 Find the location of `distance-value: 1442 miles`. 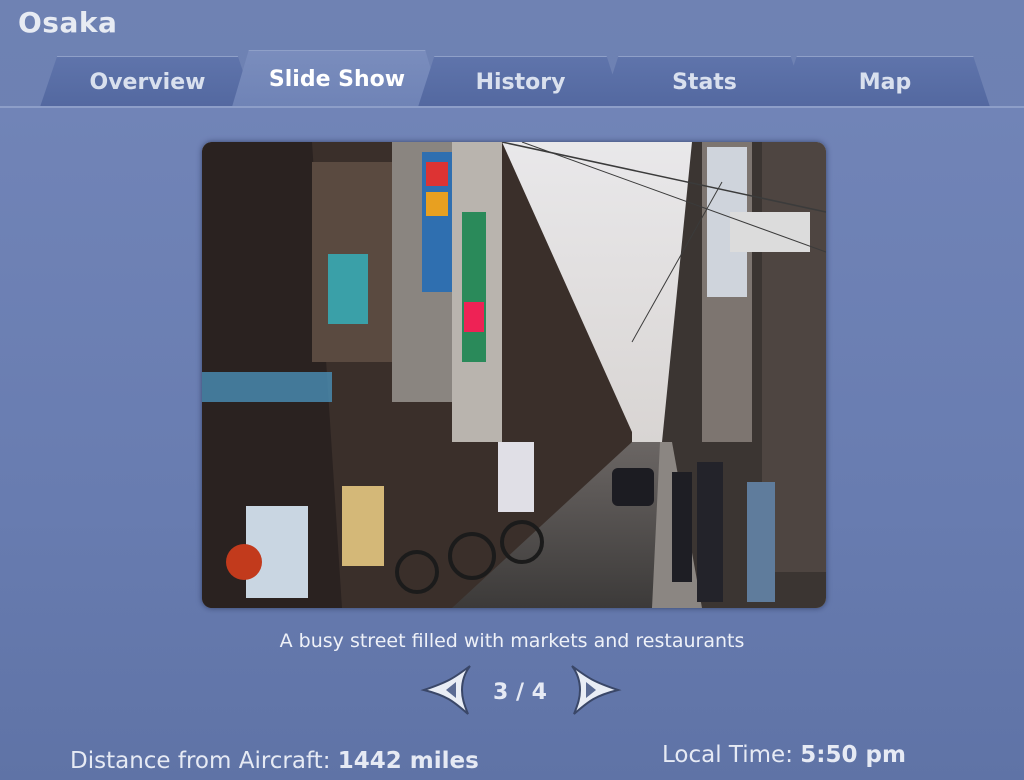

distance-value: 1442 miles is located at coordinates (408, 761).